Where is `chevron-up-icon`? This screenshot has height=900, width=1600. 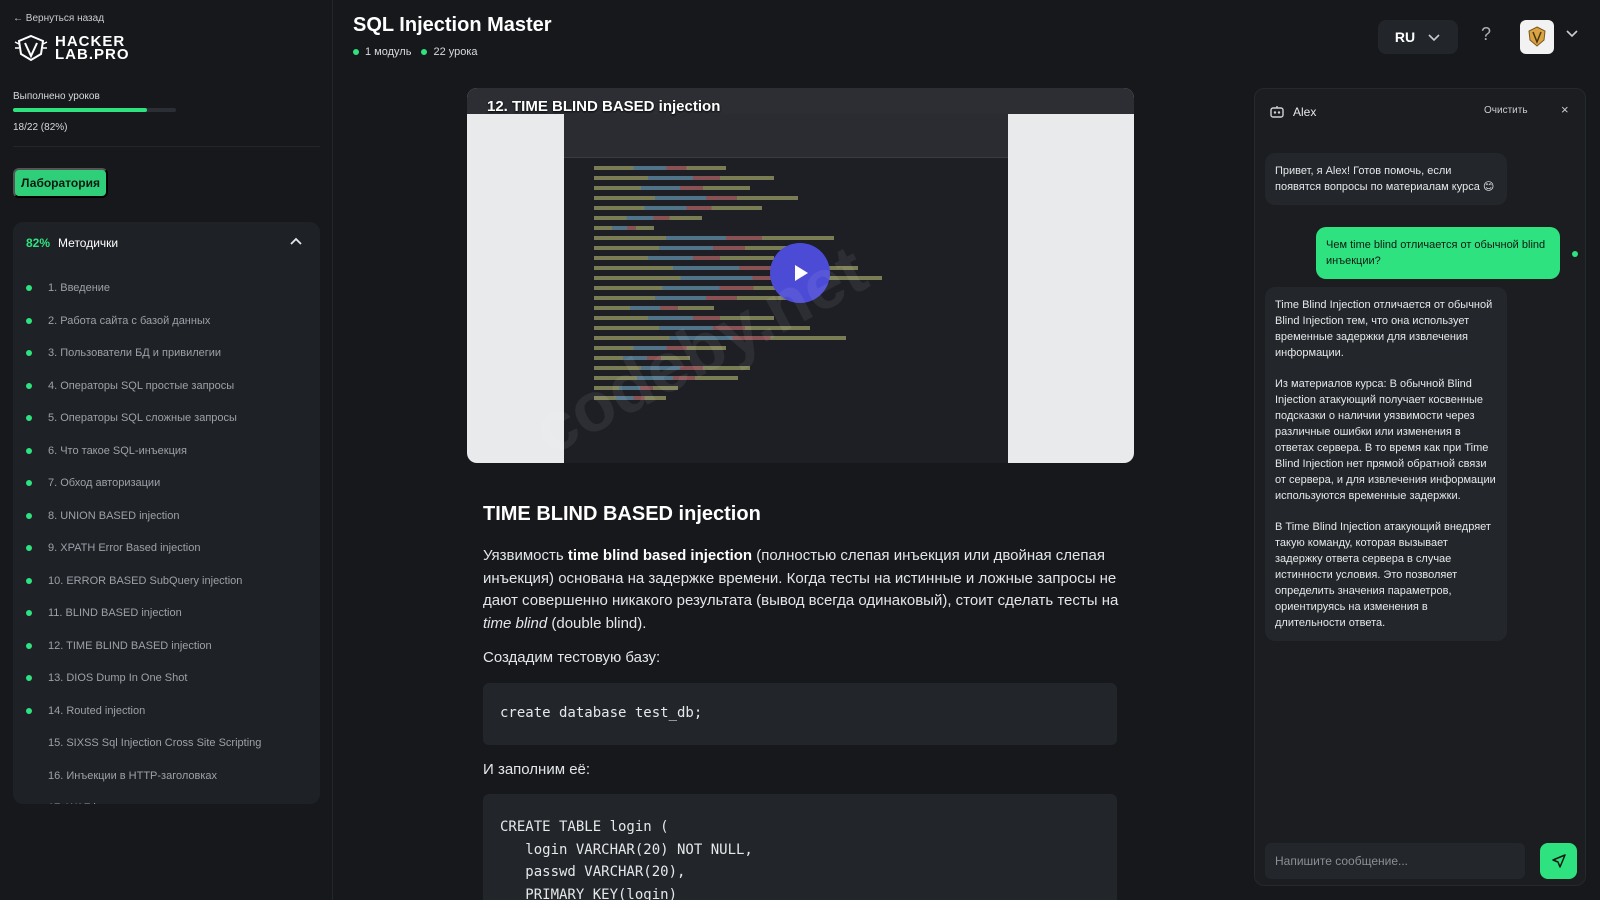 chevron-up-icon is located at coordinates (296, 242).